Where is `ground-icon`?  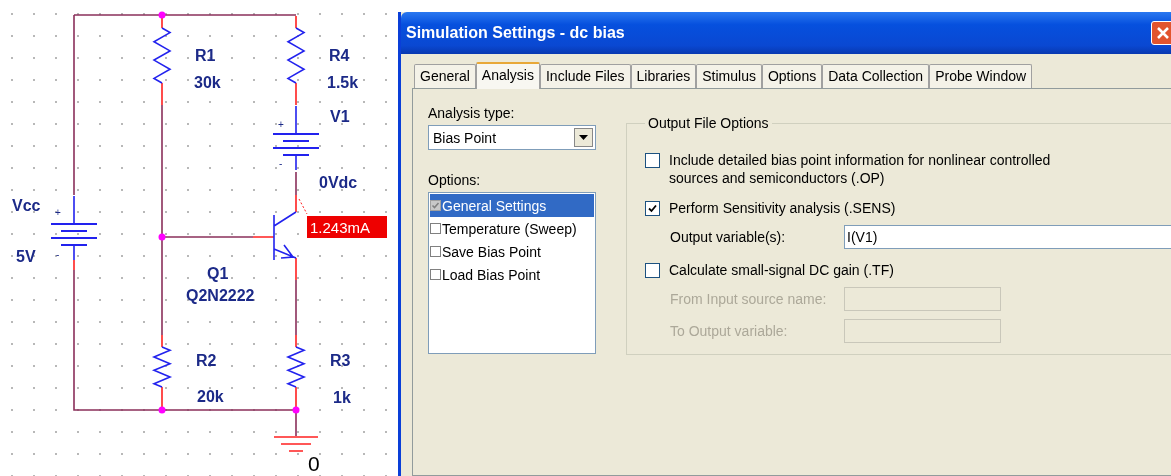 ground-icon is located at coordinates (296, 444).